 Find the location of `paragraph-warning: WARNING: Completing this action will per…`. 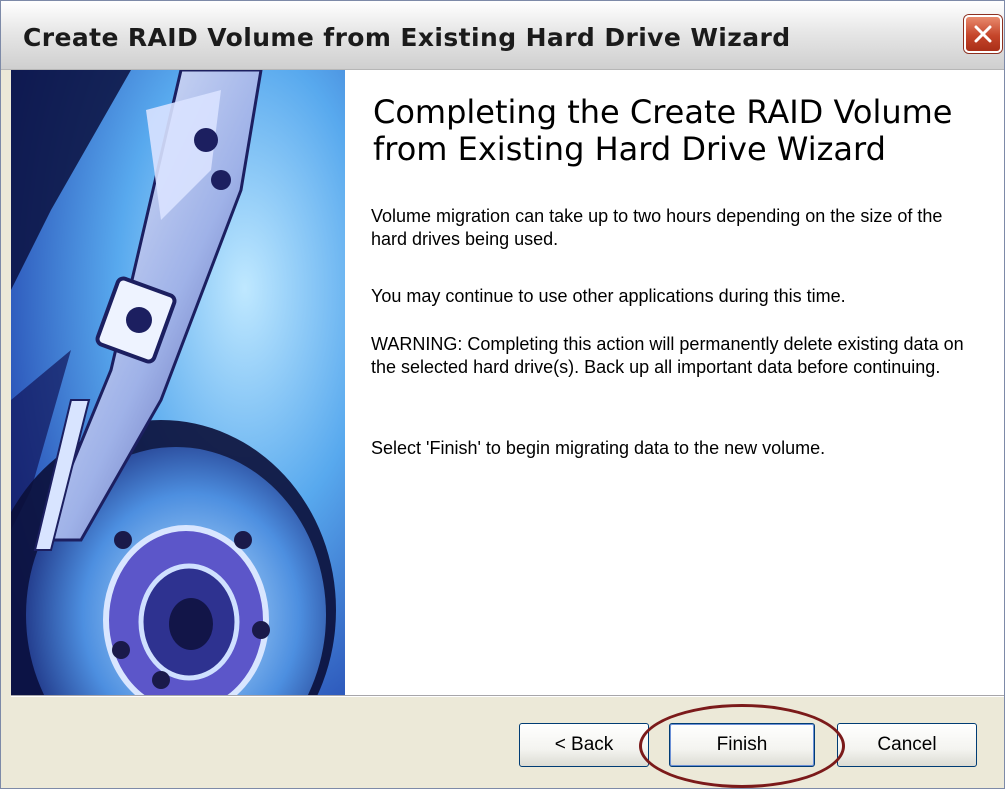

paragraph-warning: WARNING: Completing this action will per… is located at coordinates (667, 355).